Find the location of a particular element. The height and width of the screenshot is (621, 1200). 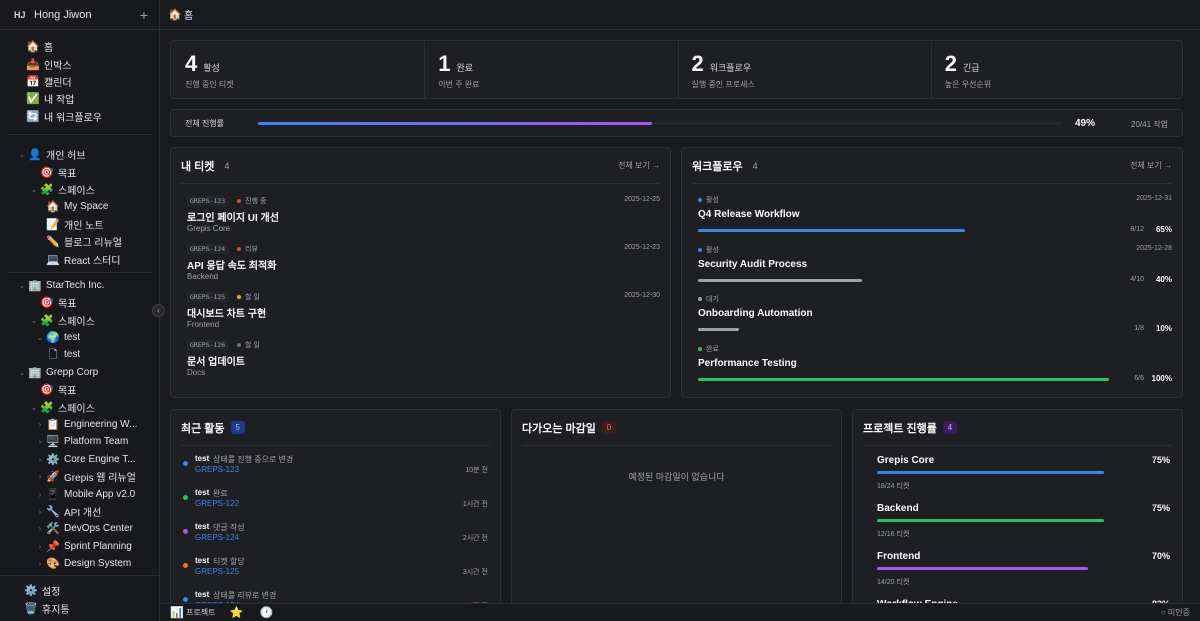

sidebar-item-5: 🔄 내 워크플로우 is located at coordinates (80, 116).